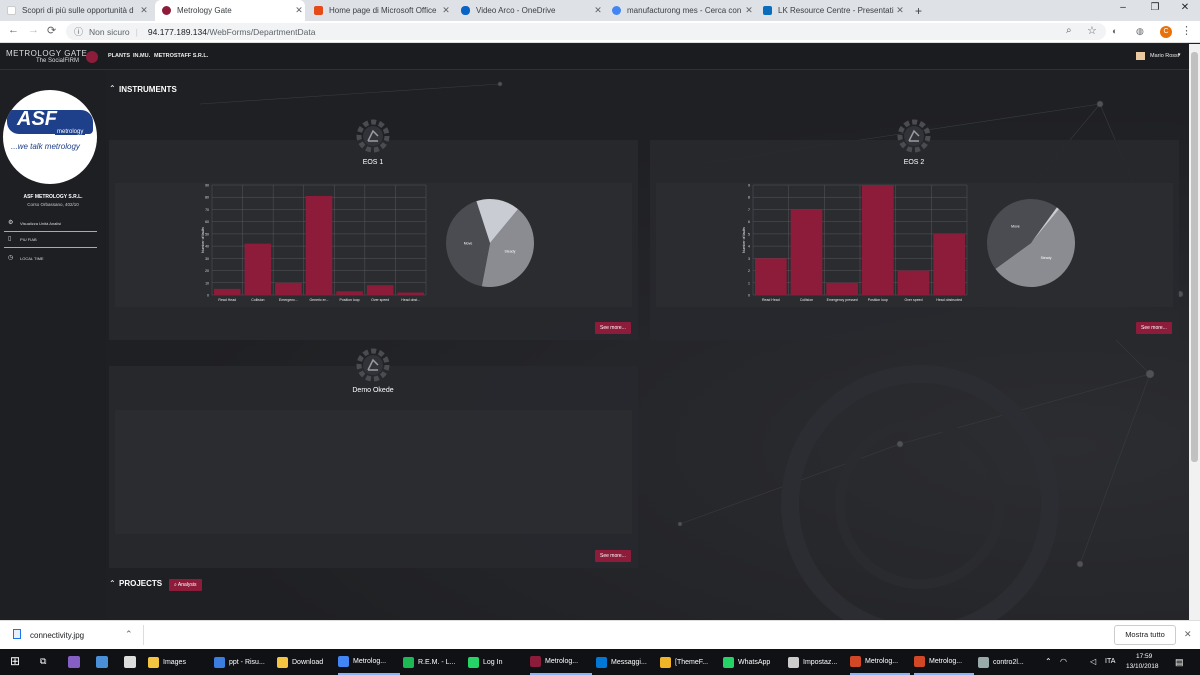 The width and height of the screenshot is (1200, 675). Describe the element at coordinates (33, 30) in the screenshot. I see `forward-icon: →` at that location.